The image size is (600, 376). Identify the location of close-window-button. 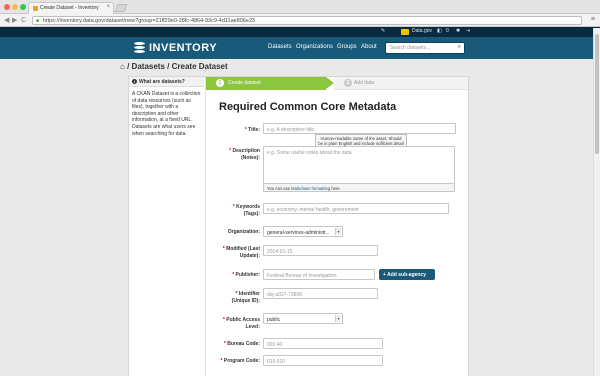
(7, 7).